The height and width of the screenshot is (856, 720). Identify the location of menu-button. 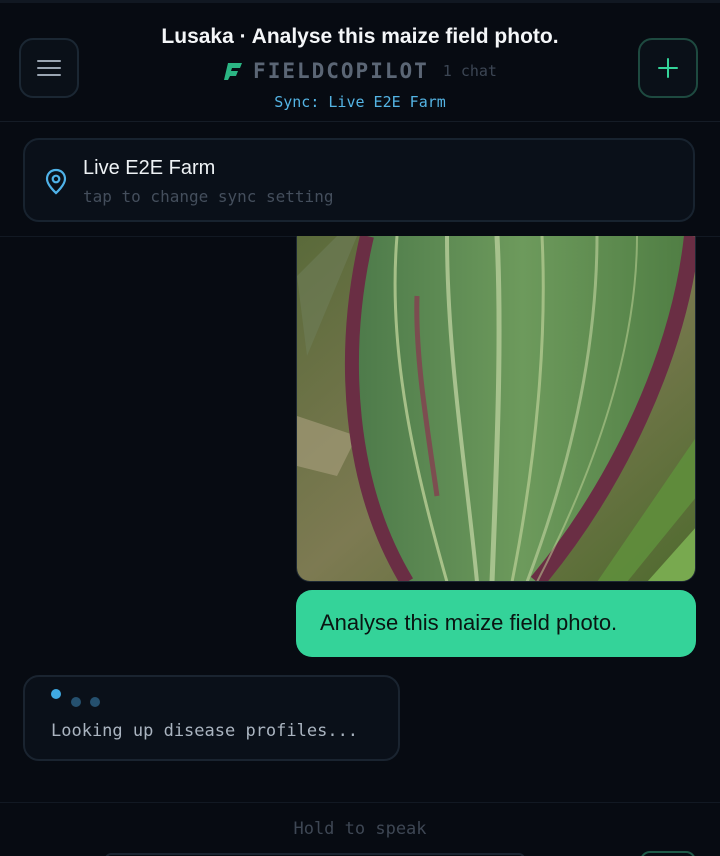
(49, 68).